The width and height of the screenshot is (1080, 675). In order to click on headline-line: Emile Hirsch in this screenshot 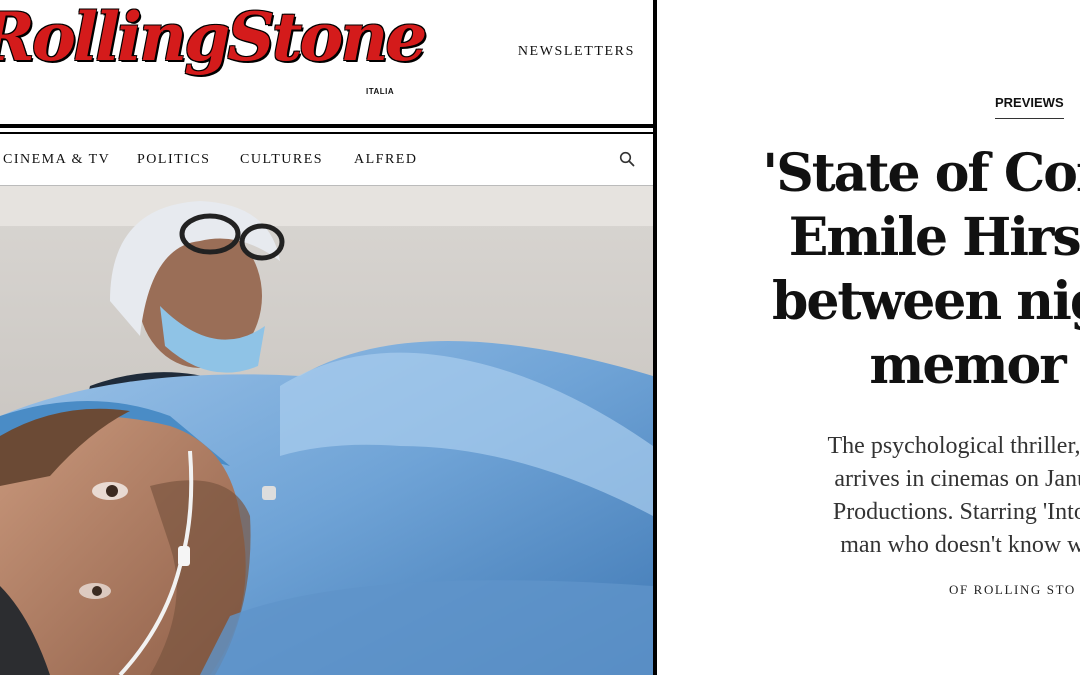, I will do `click(934, 237)`.